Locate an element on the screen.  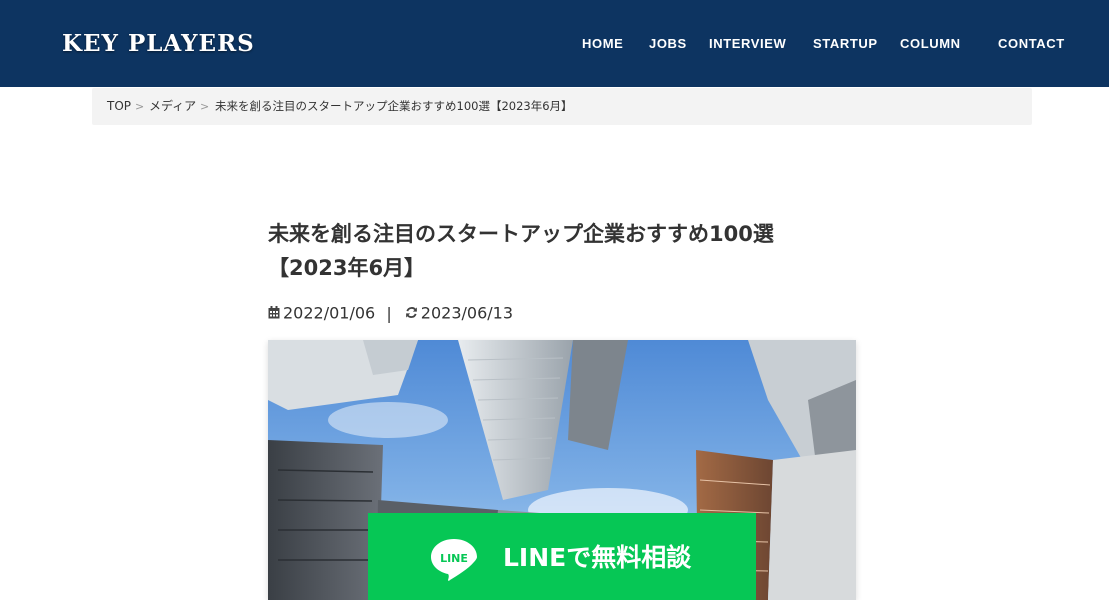
line-consult-button: LINE LINEで無料相談 is located at coordinates (562, 556).